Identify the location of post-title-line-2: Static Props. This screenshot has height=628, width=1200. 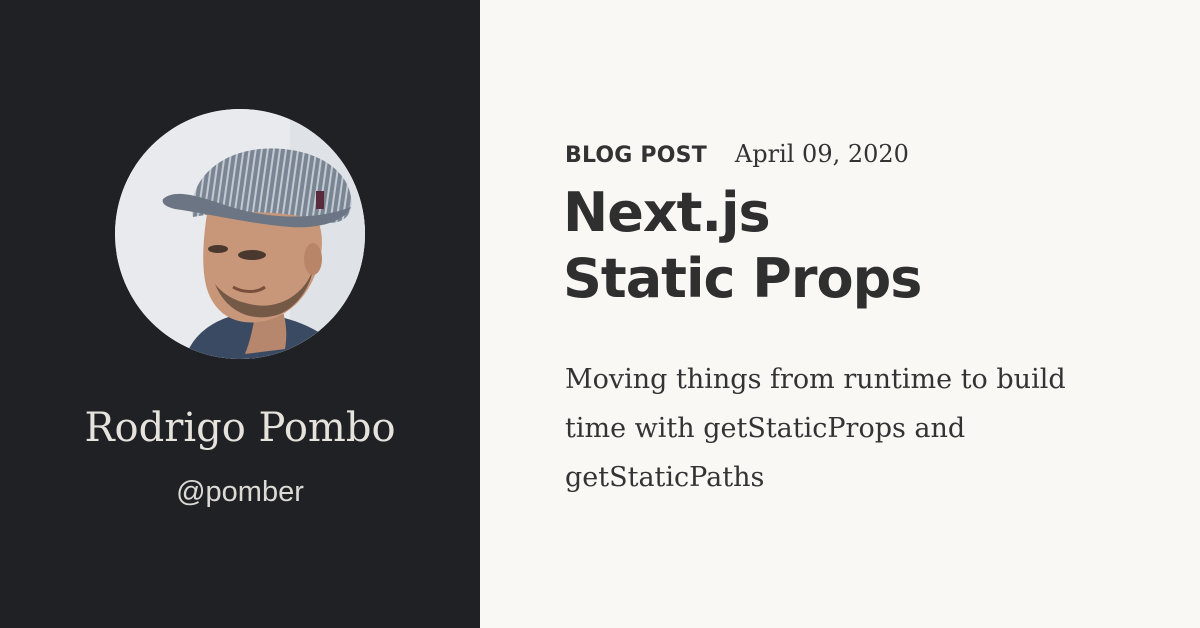
(742, 278).